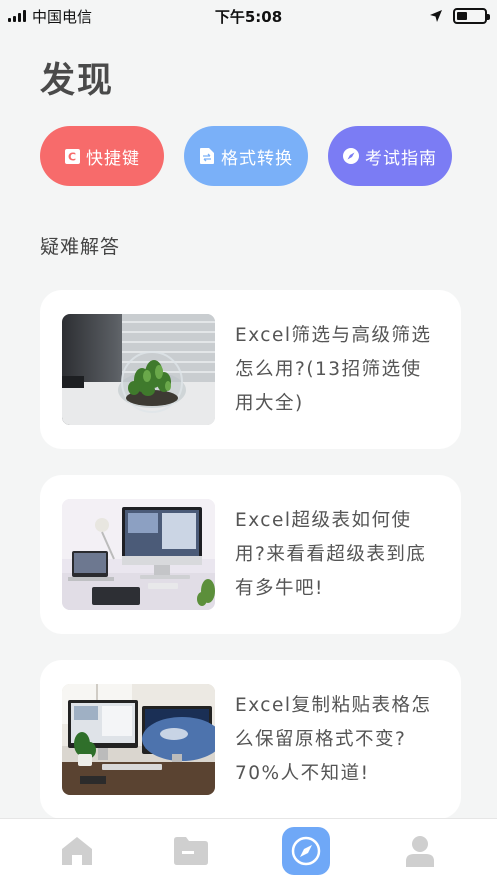 The width and height of the screenshot is (497, 883). Describe the element at coordinates (471, 16) in the screenshot. I see `battery-icon` at that location.